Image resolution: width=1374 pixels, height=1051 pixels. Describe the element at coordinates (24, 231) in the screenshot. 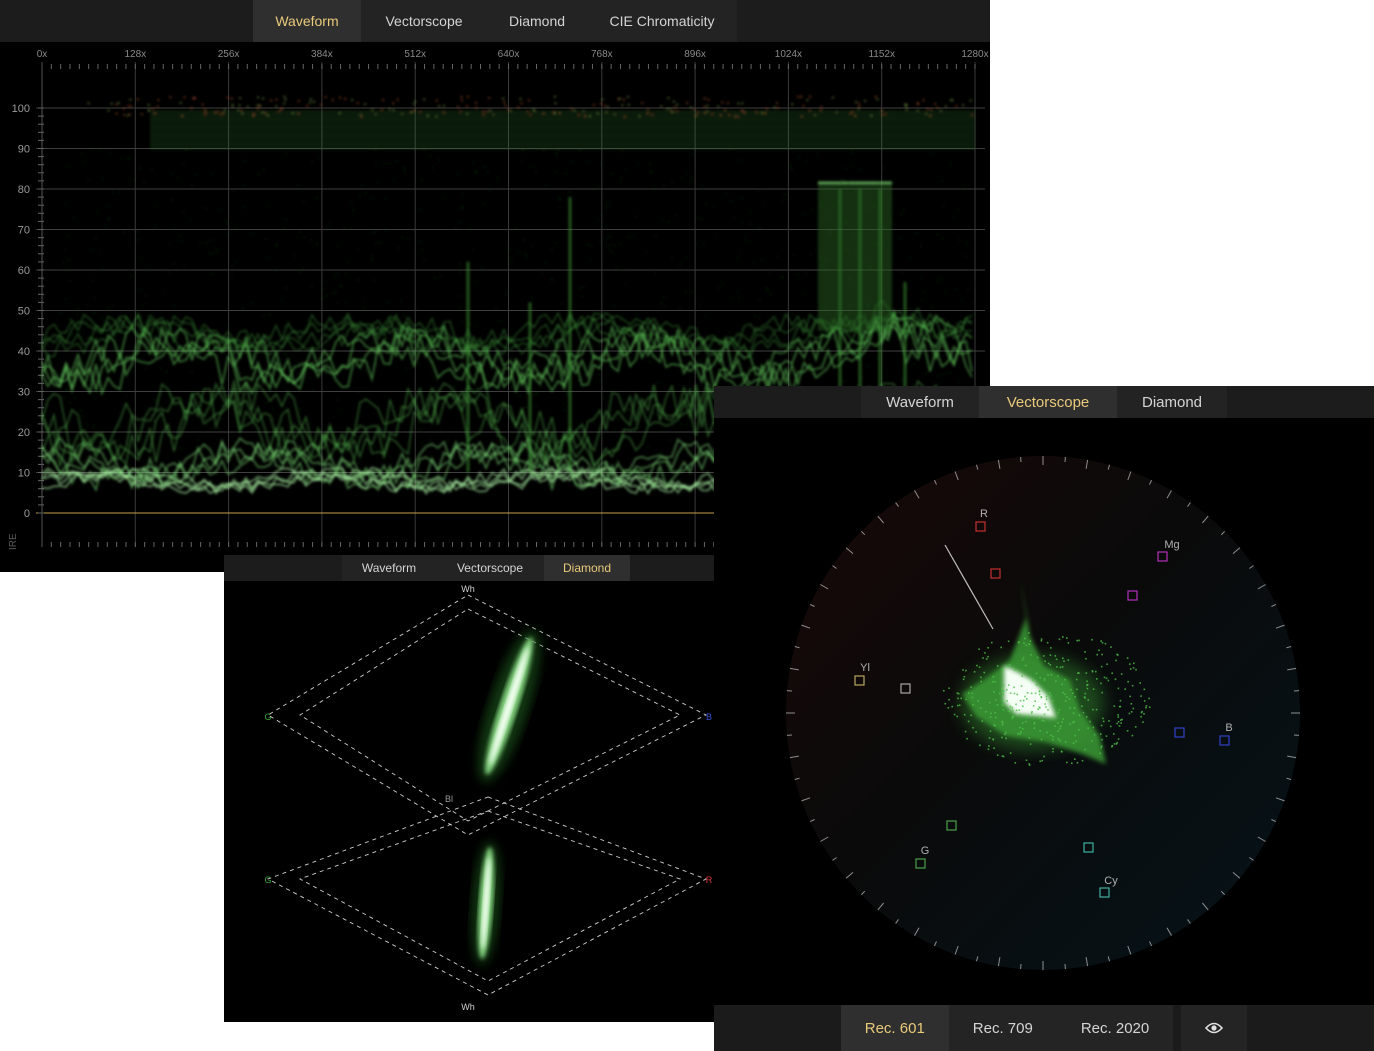

I see `y-tick-label: 70` at that location.